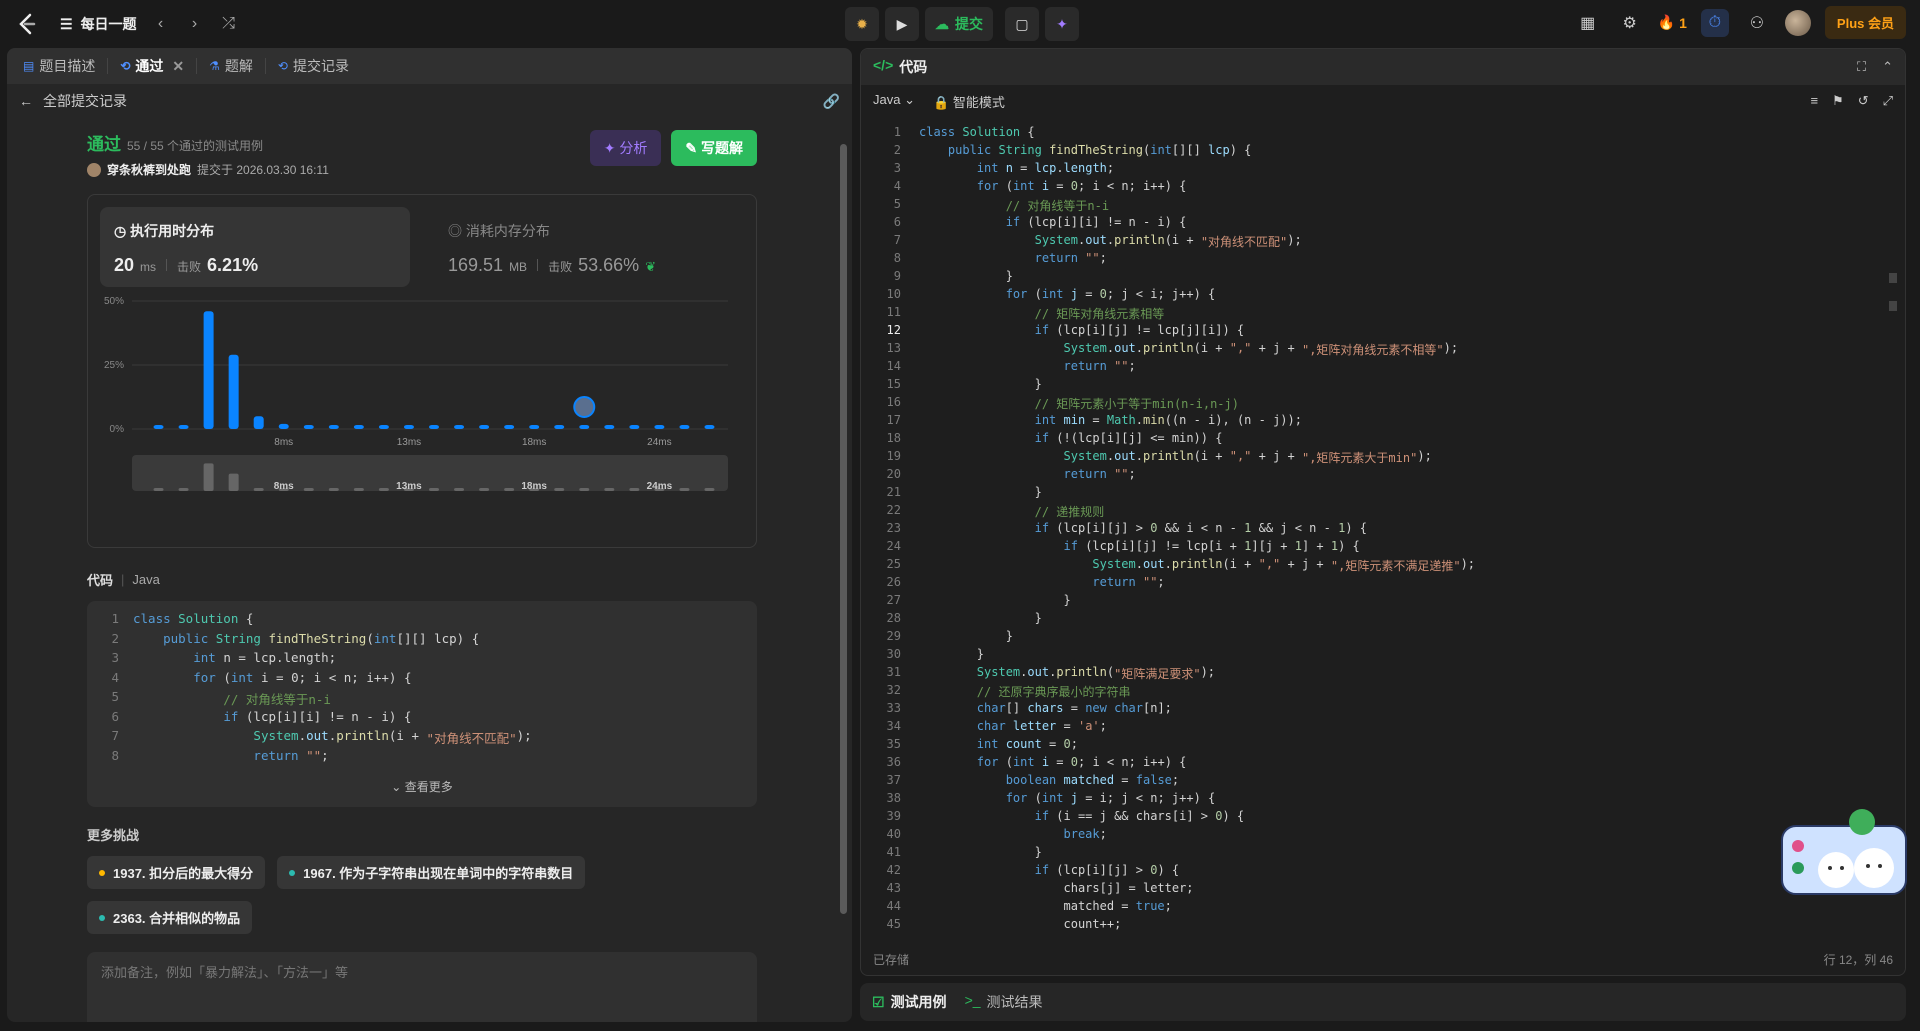 The image size is (1920, 1031). What do you see at coordinates (282, 66) in the screenshot?
I see `history-icon: ⟲` at bounding box center [282, 66].